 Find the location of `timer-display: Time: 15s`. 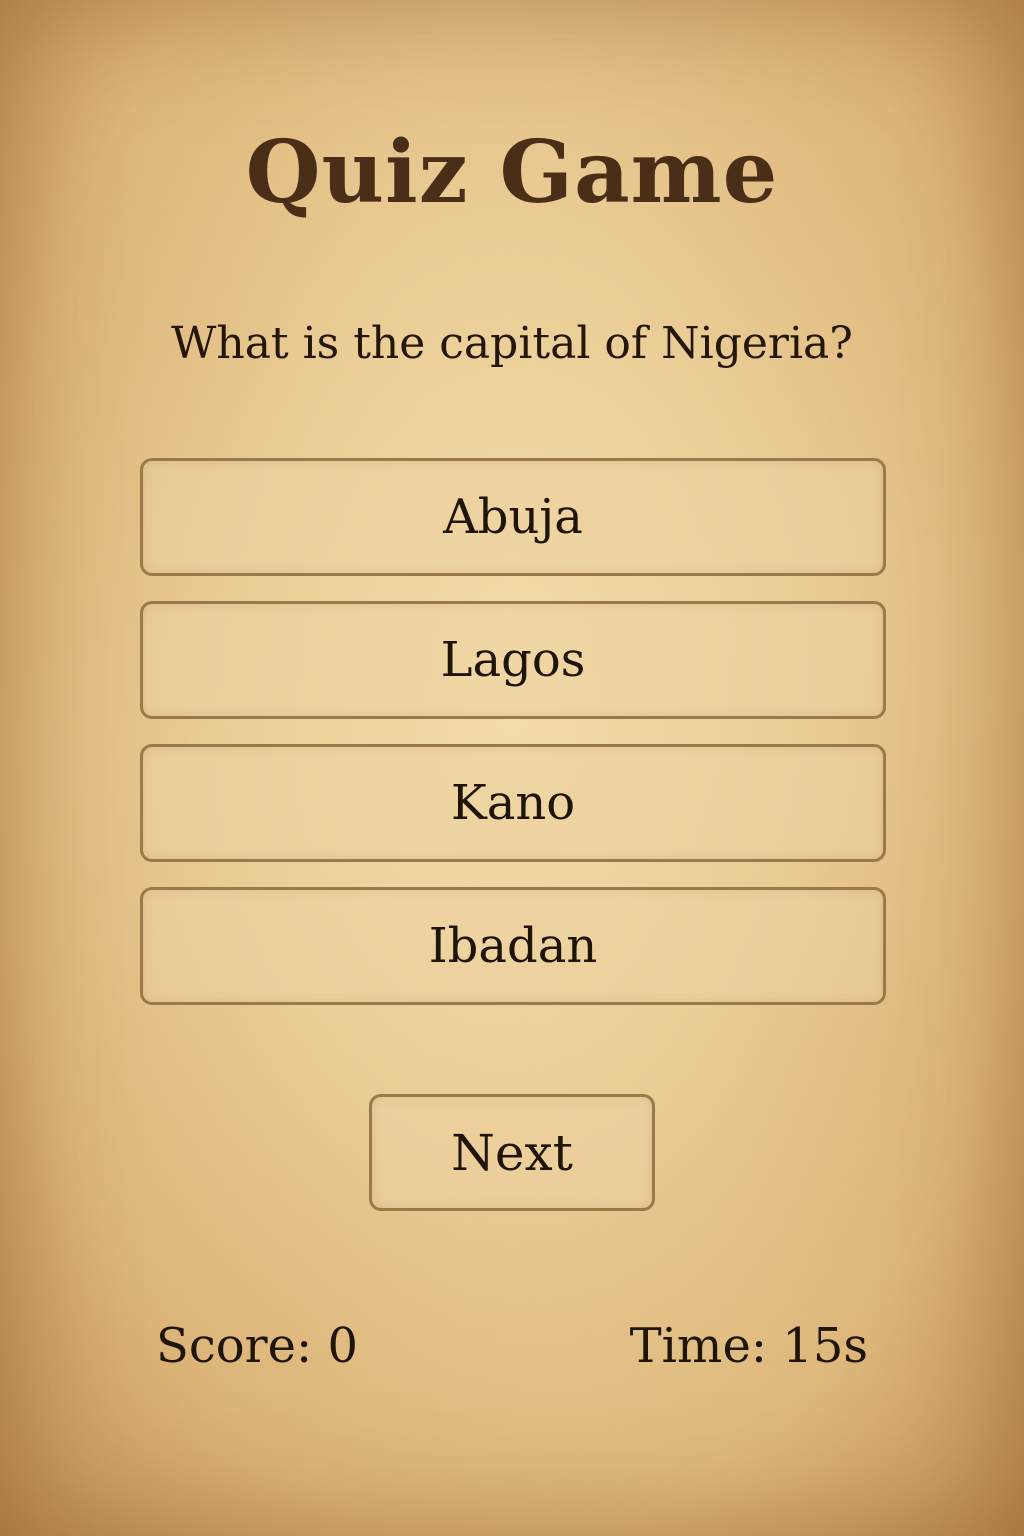

timer-display: Time: 15s is located at coordinates (748, 1346).